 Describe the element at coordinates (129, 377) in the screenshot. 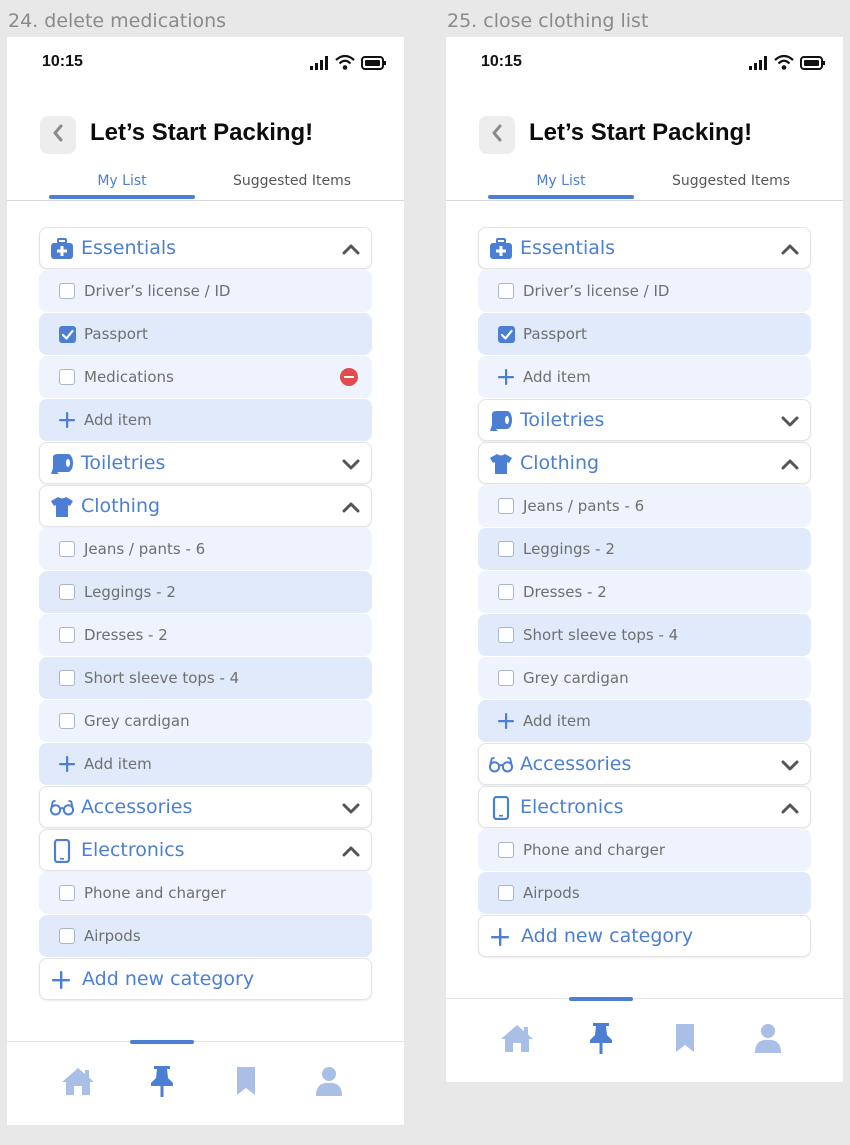

I see `item-label: Medications` at that location.